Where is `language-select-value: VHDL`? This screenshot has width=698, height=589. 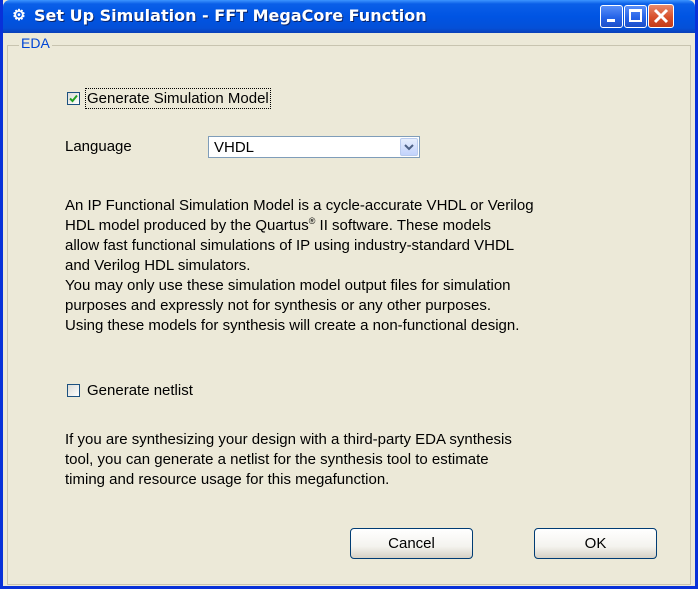
language-select-value: VHDL is located at coordinates (234, 147).